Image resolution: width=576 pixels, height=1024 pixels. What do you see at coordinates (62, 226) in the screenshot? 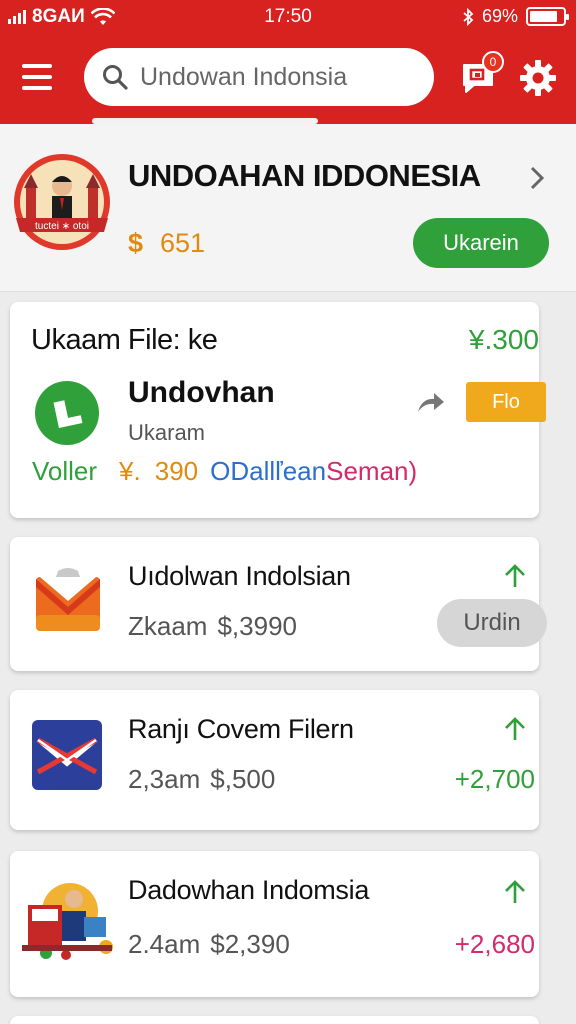
I see `logo-text: tuctei ∗ otoi` at bounding box center [62, 226].